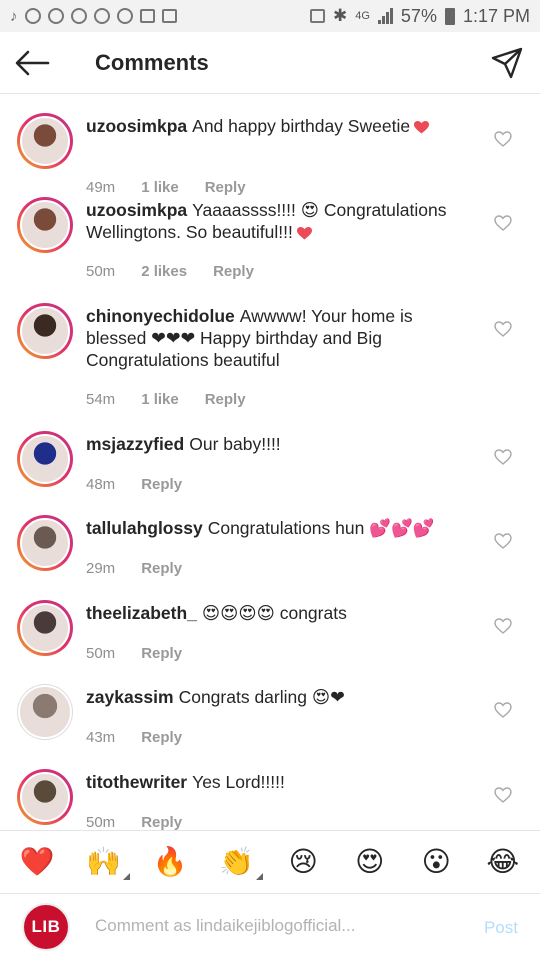  I want to click on facebook-icon, so click(55, 16).